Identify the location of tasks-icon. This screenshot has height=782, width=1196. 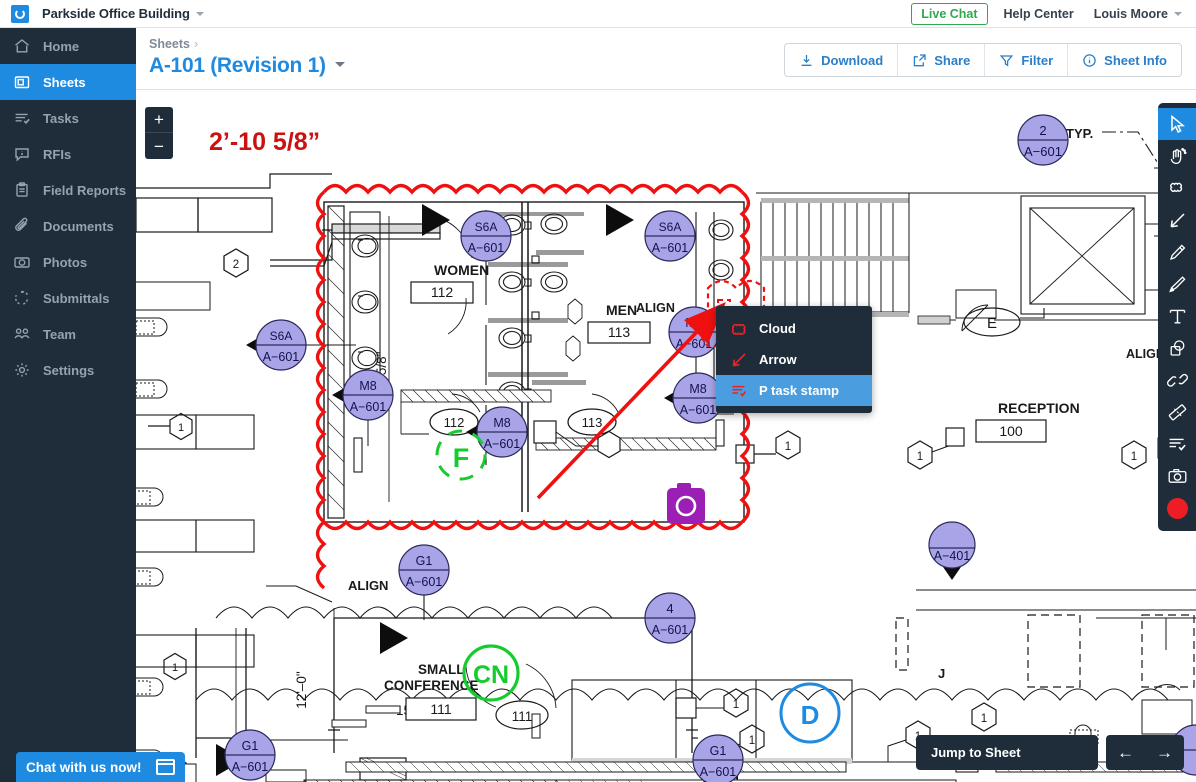
(22, 118).